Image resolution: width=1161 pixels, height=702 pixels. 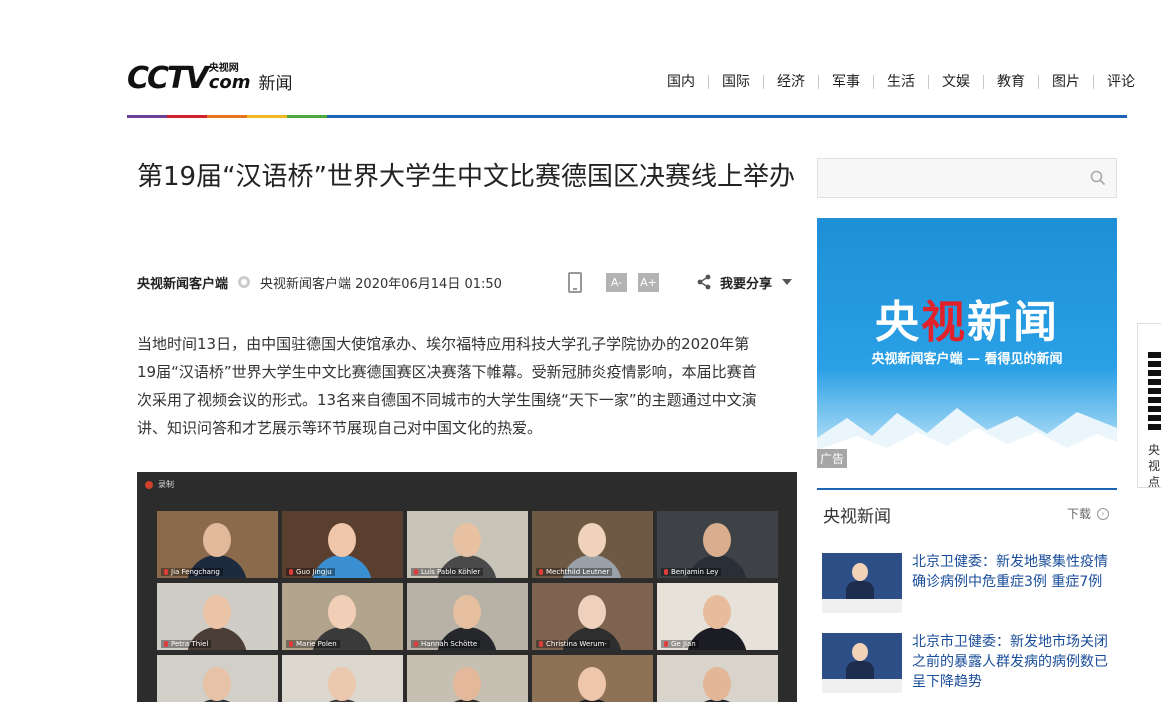 I want to click on participant-name: Christina Werum-, so click(x=573, y=644).